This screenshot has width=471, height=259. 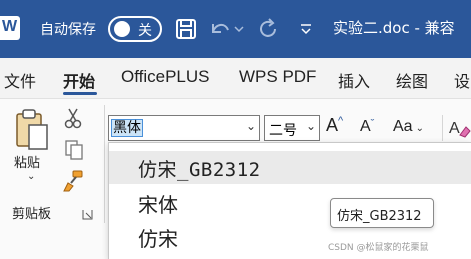 I want to click on redo-icon, so click(x=268, y=29).